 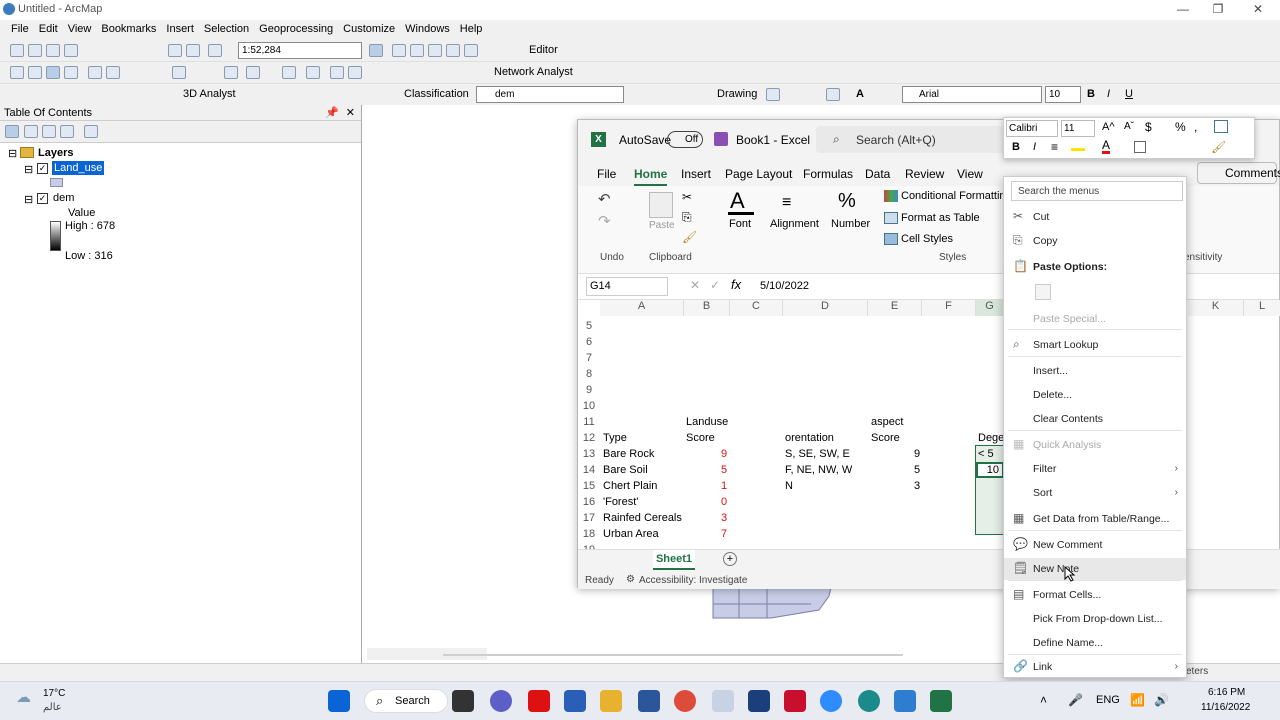 What do you see at coordinates (724, 534) in the screenshot?
I see `cell-b18: 7` at bounding box center [724, 534].